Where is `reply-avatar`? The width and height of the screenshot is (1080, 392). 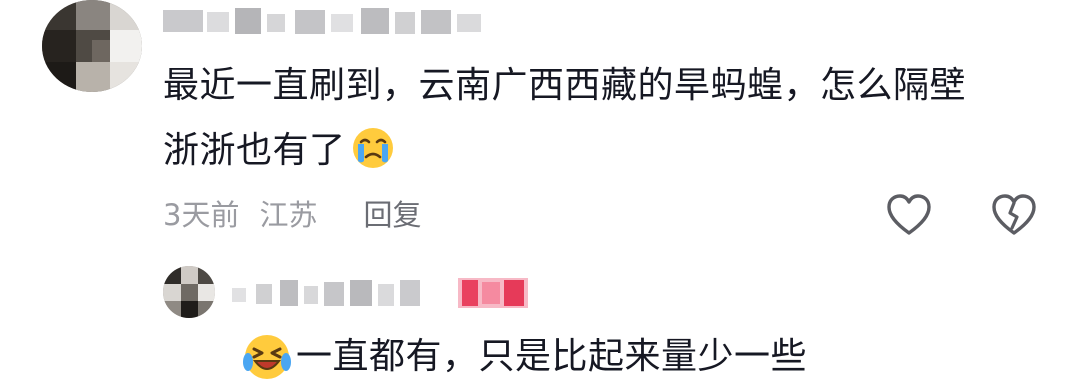
reply-avatar is located at coordinates (189, 292).